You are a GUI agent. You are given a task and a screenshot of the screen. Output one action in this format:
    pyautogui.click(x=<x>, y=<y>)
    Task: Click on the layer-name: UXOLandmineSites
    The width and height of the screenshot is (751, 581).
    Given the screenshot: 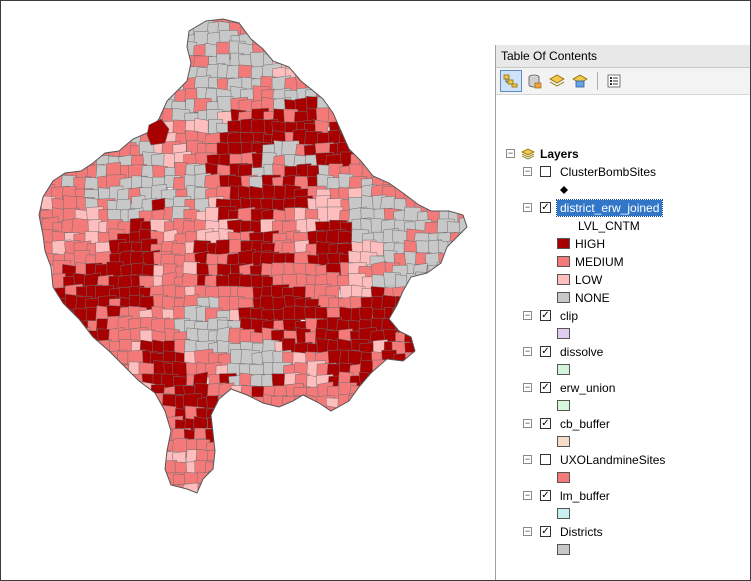 What is the action you would take?
    pyautogui.click(x=612, y=460)
    